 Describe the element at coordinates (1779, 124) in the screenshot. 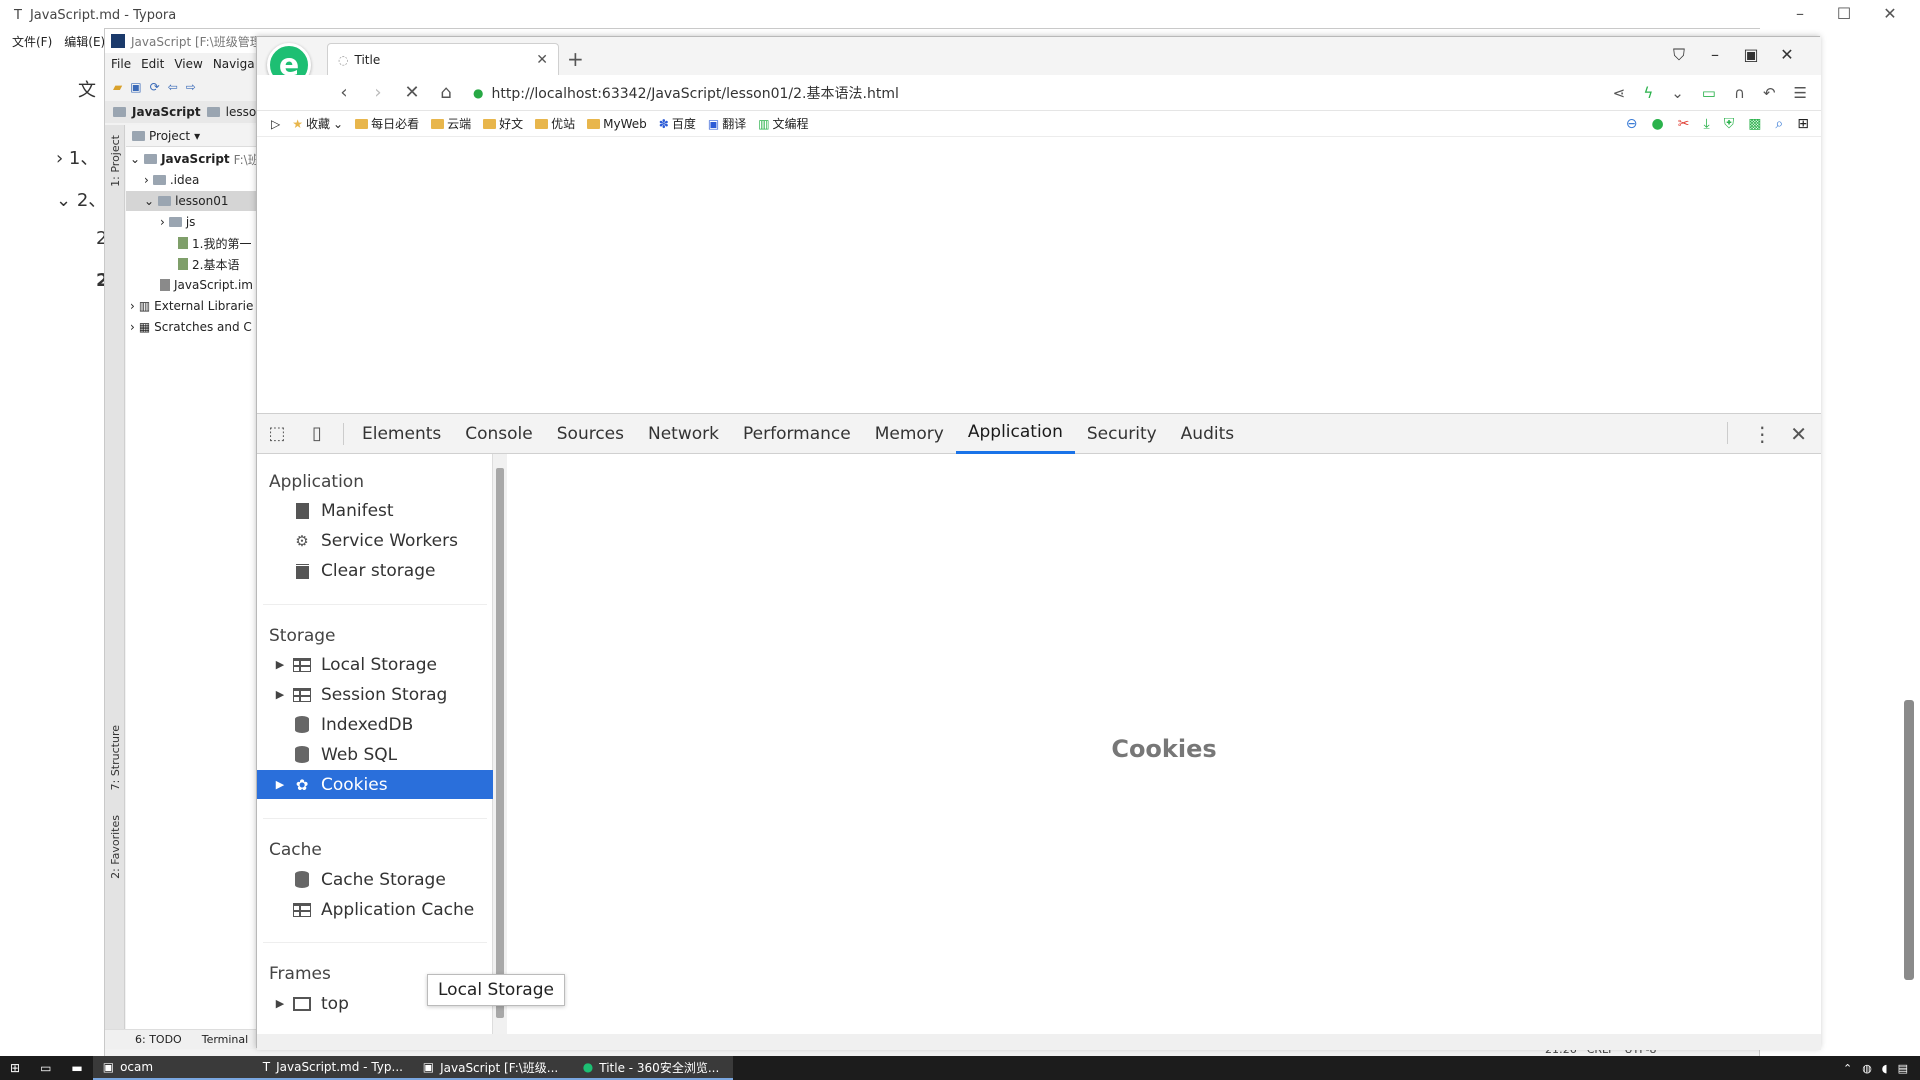

I see `magnifier-icon: ⌕` at that location.